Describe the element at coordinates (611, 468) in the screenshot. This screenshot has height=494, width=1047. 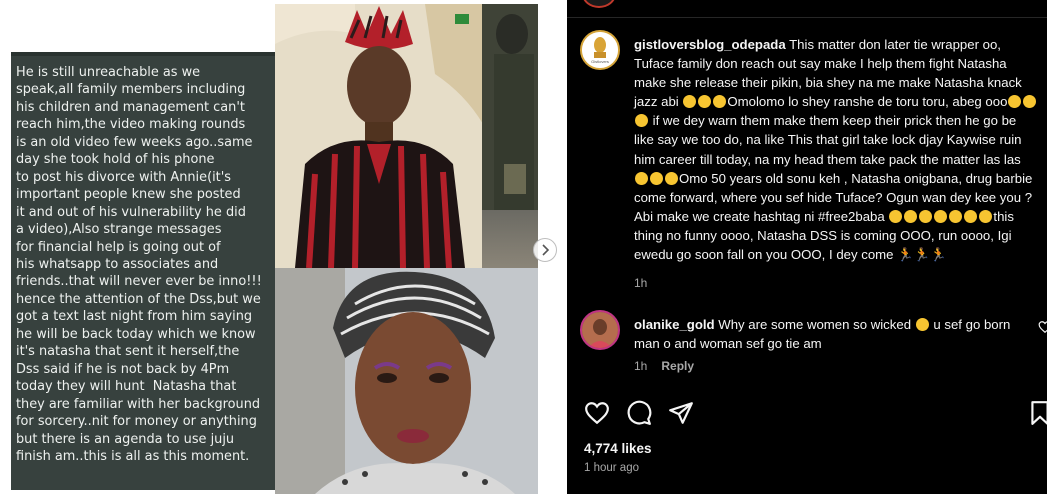
I see `post-timestamp: 1 hour ago` at that location.